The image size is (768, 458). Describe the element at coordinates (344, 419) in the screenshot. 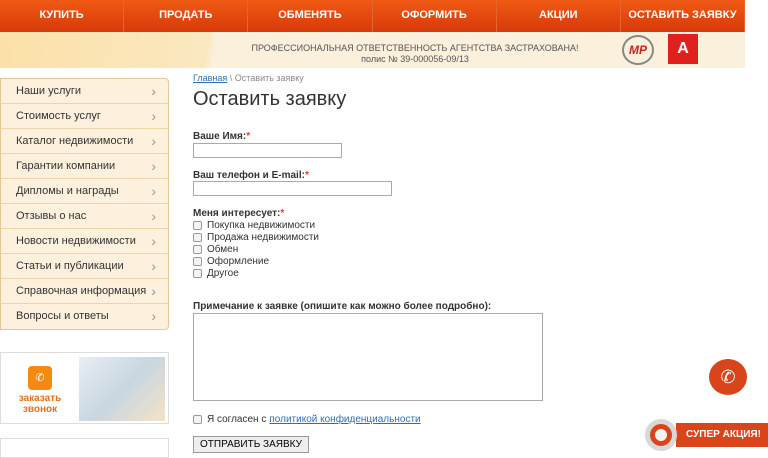

I see `privacy-policy-link: политикой конфиденциальности` at that location.